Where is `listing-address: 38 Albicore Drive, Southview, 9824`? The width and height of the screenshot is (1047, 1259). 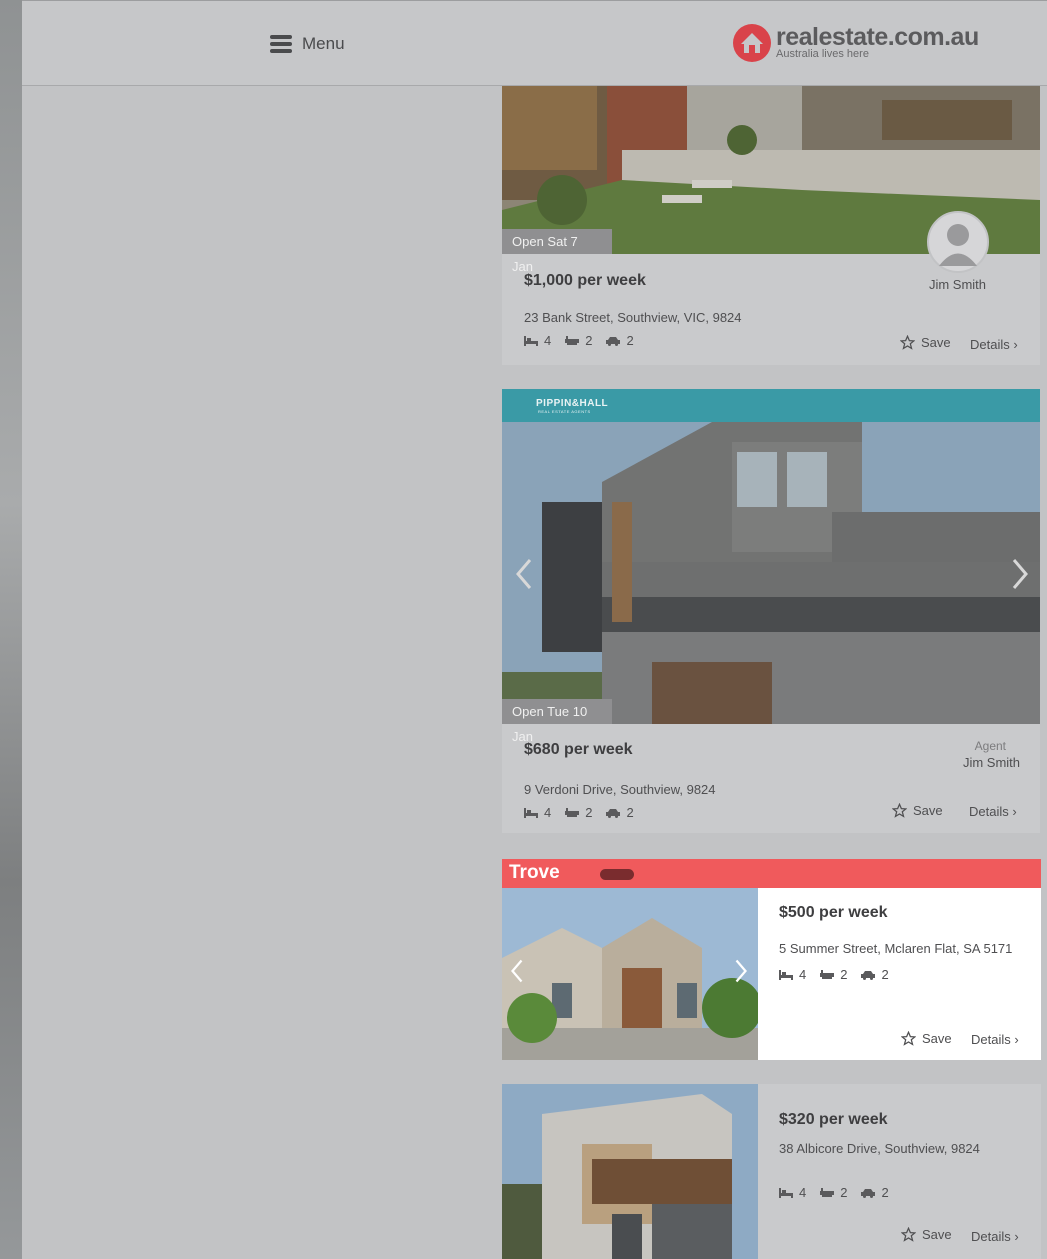 listing-address: 38 Albicore Drive, Southview, 9824 is located at coordinates (879, 1148).